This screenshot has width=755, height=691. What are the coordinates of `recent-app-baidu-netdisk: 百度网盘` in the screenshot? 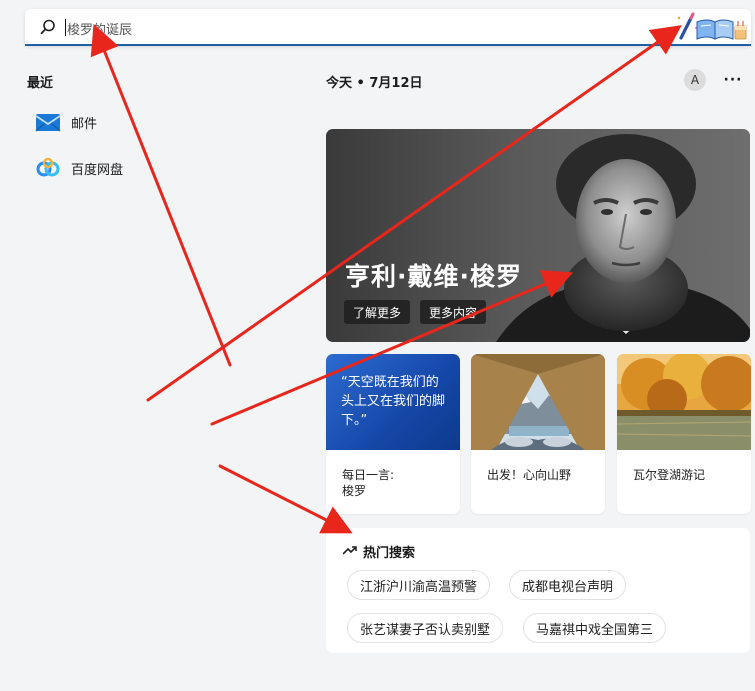 It's located at (79, 168).